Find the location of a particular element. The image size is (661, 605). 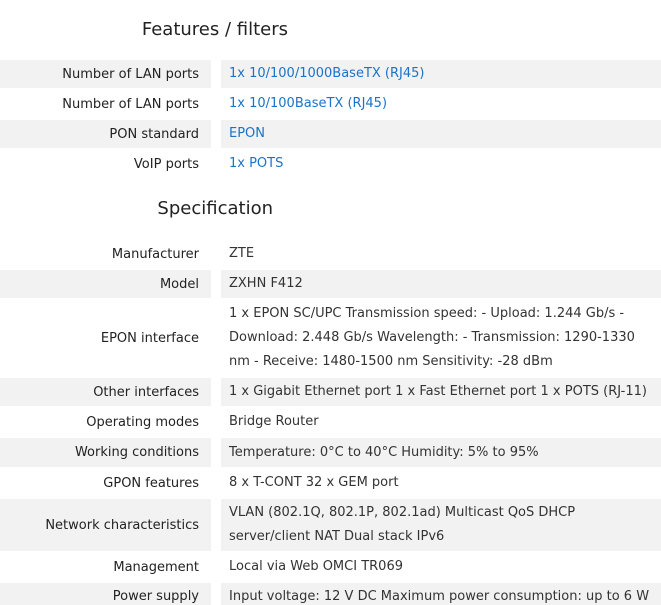

feature-value-link: 1x 10/100BaseTX (RJ45) is located at coordinates (441, 104).